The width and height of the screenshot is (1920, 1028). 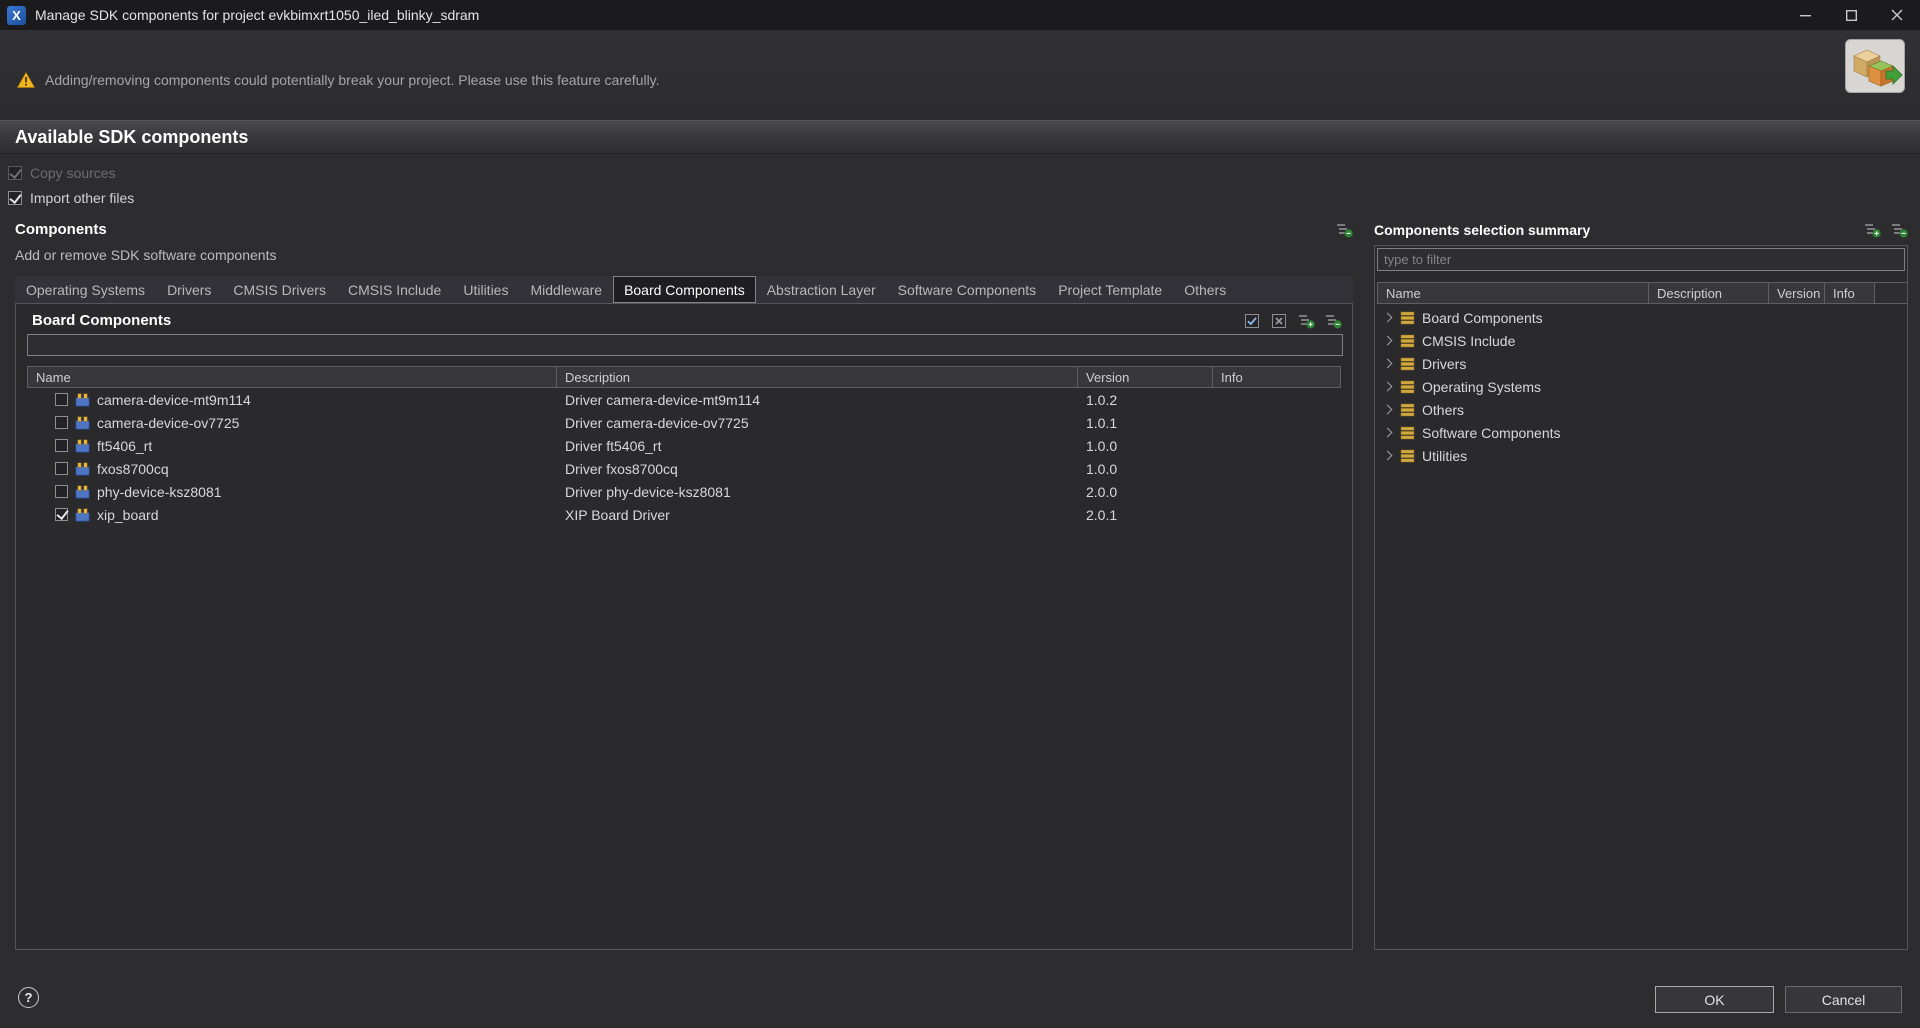 I want to click on option-row: Import other files, so click(x=71, y=197).